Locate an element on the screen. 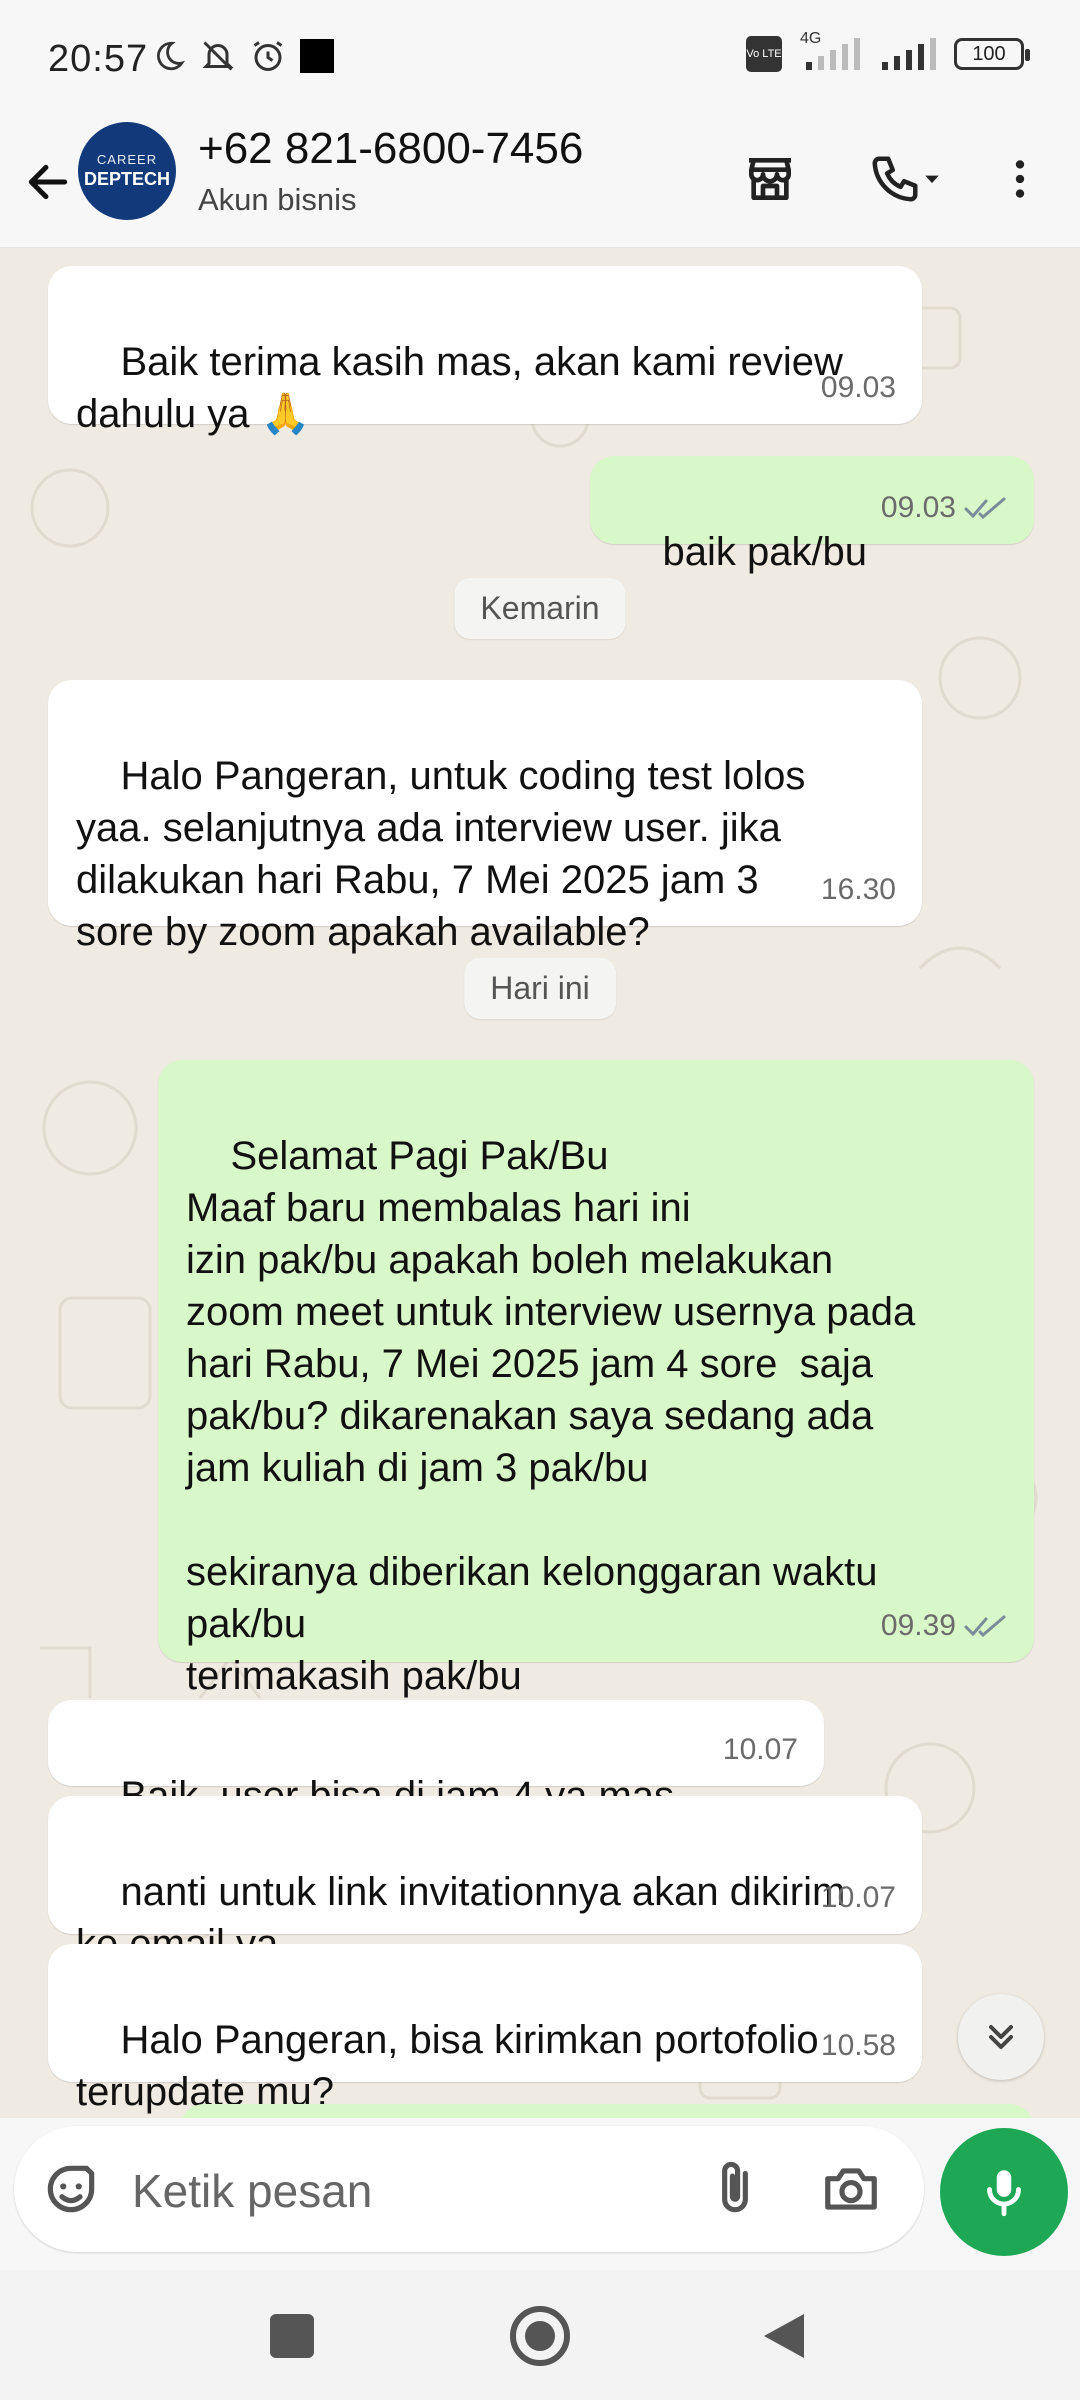  double-chevron-down-icon is located at coordinates (1001, 2037).